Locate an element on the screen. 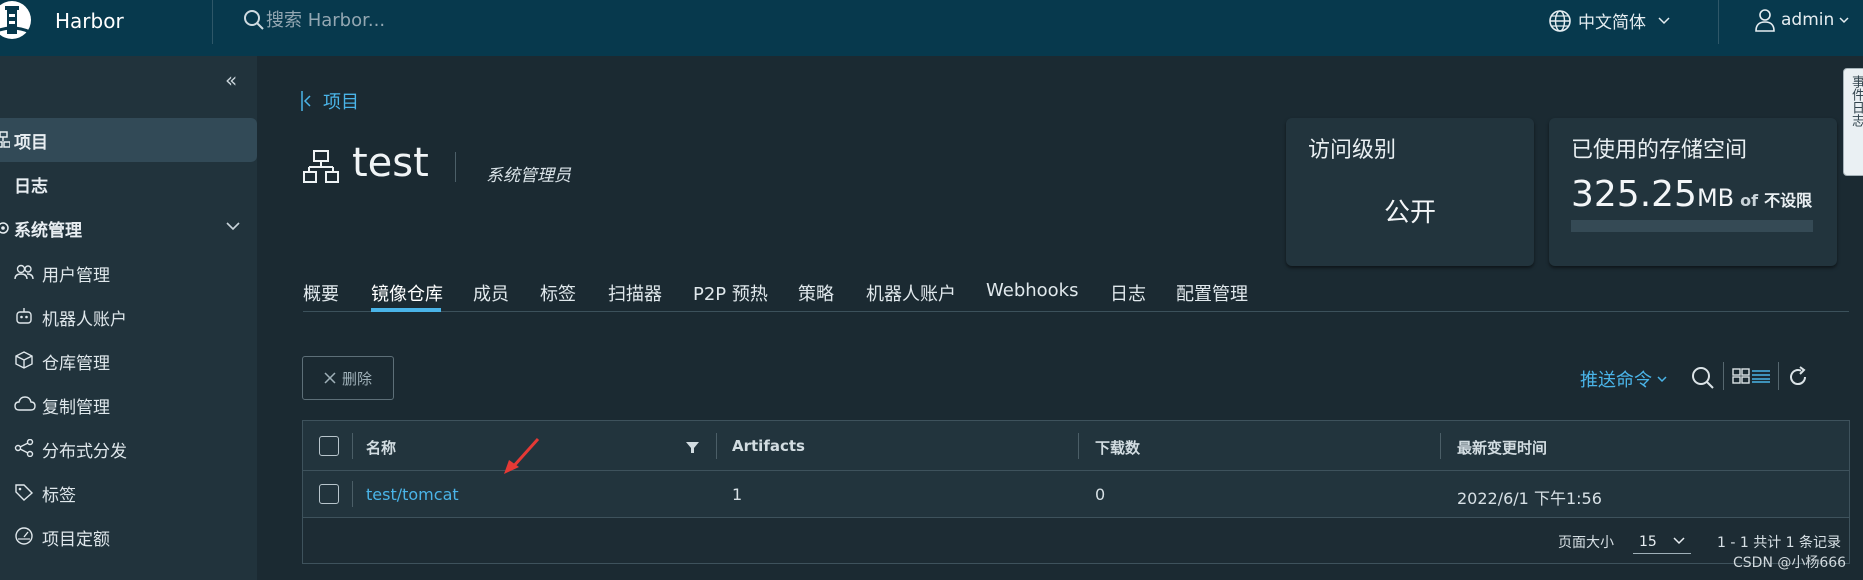 The height and width of the screenshot is (580, 1863). language-selector: 中文简体 is located at coordinates (1609, 20).